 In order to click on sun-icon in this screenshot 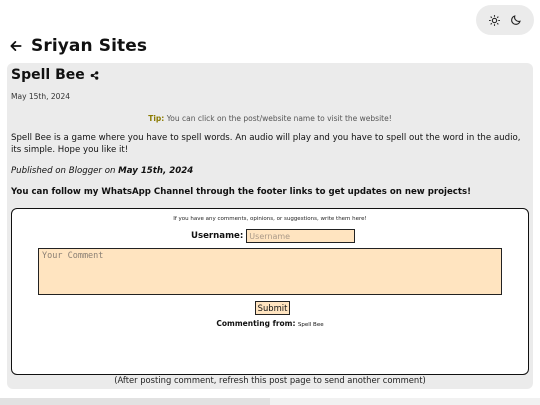, I will do `click(495, 20)`.